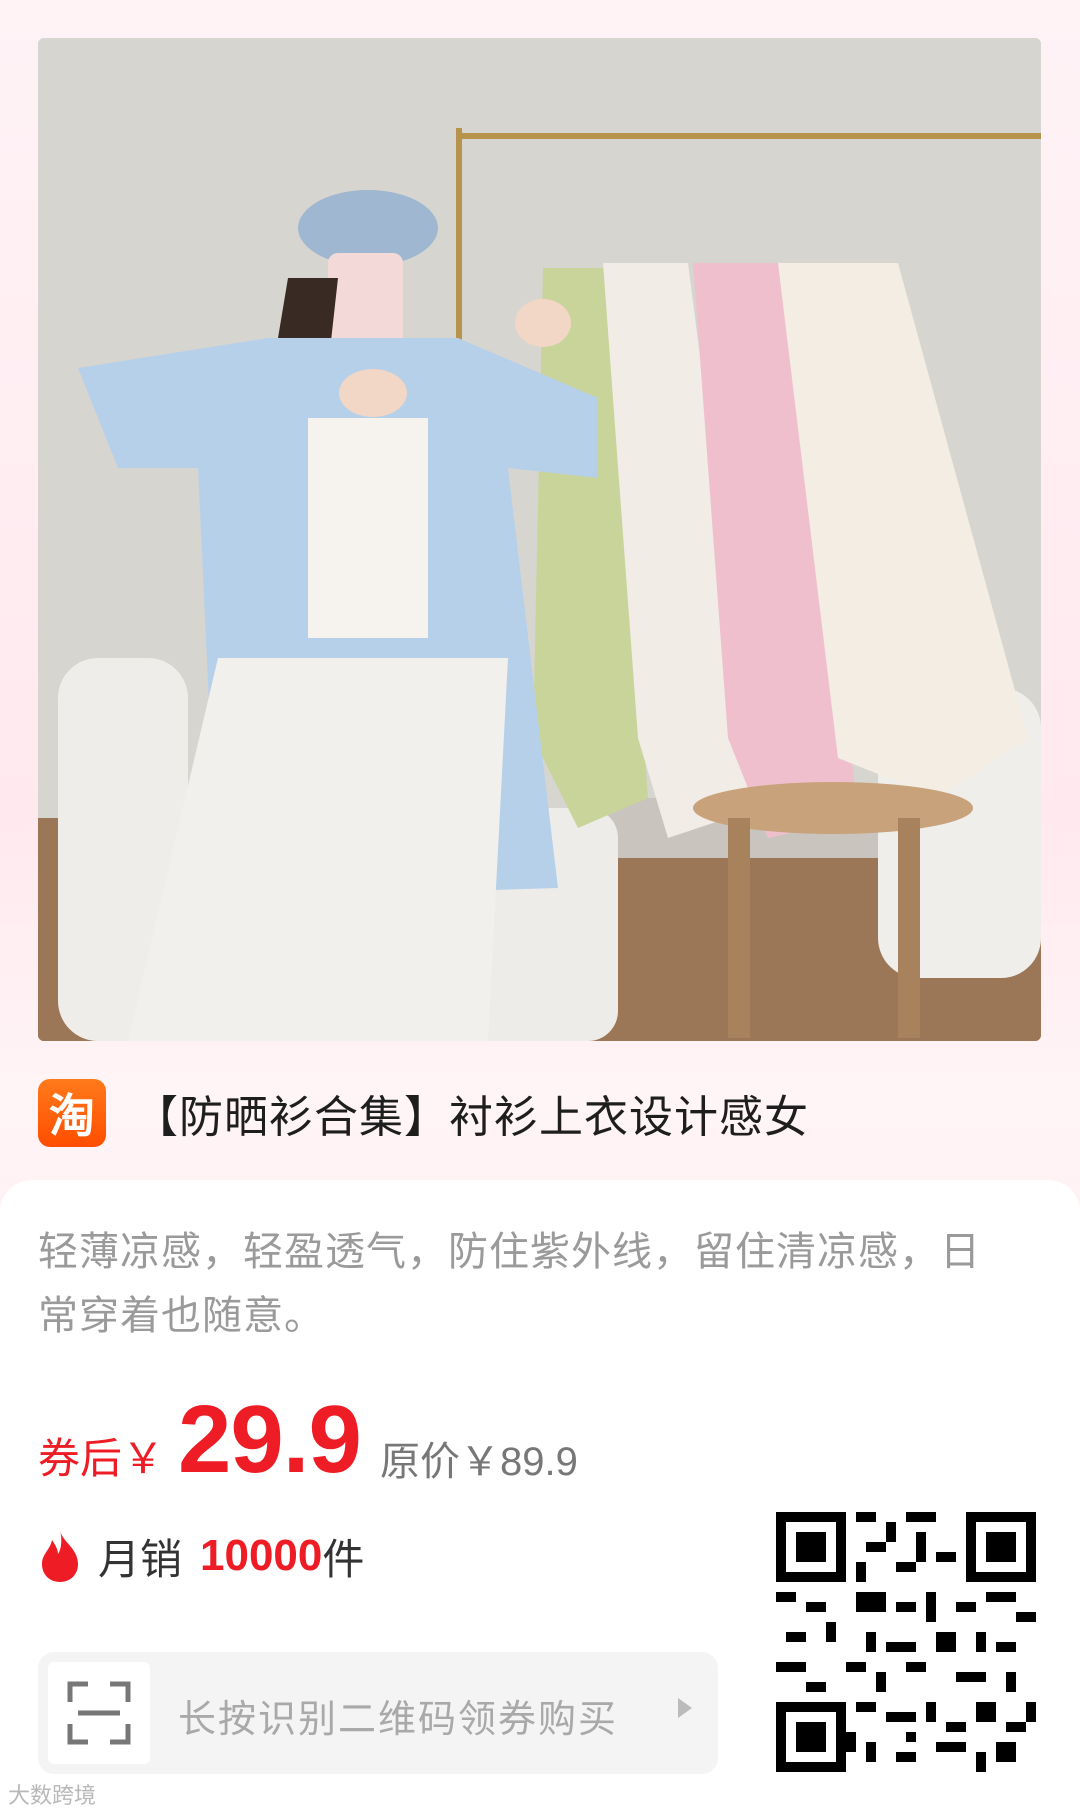  I want to click on sales-unit: 件, so click(343, 1559).